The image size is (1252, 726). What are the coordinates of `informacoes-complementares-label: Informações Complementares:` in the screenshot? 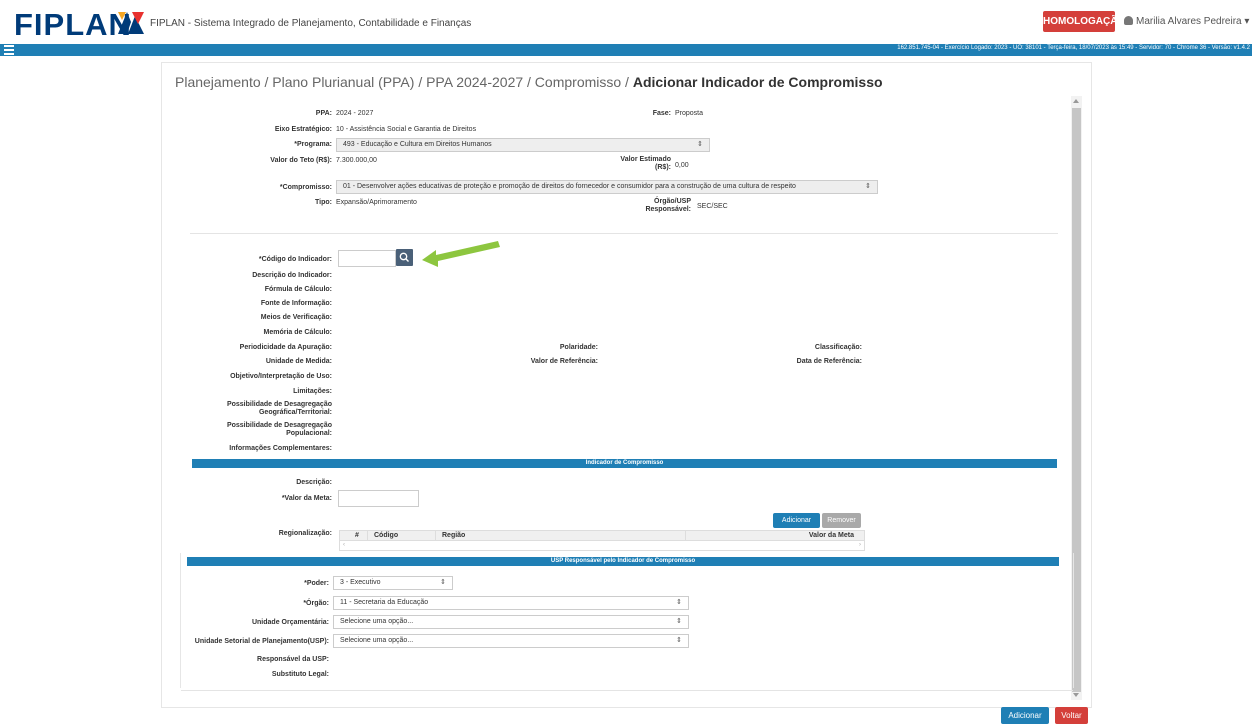 It's located at (280, 448).